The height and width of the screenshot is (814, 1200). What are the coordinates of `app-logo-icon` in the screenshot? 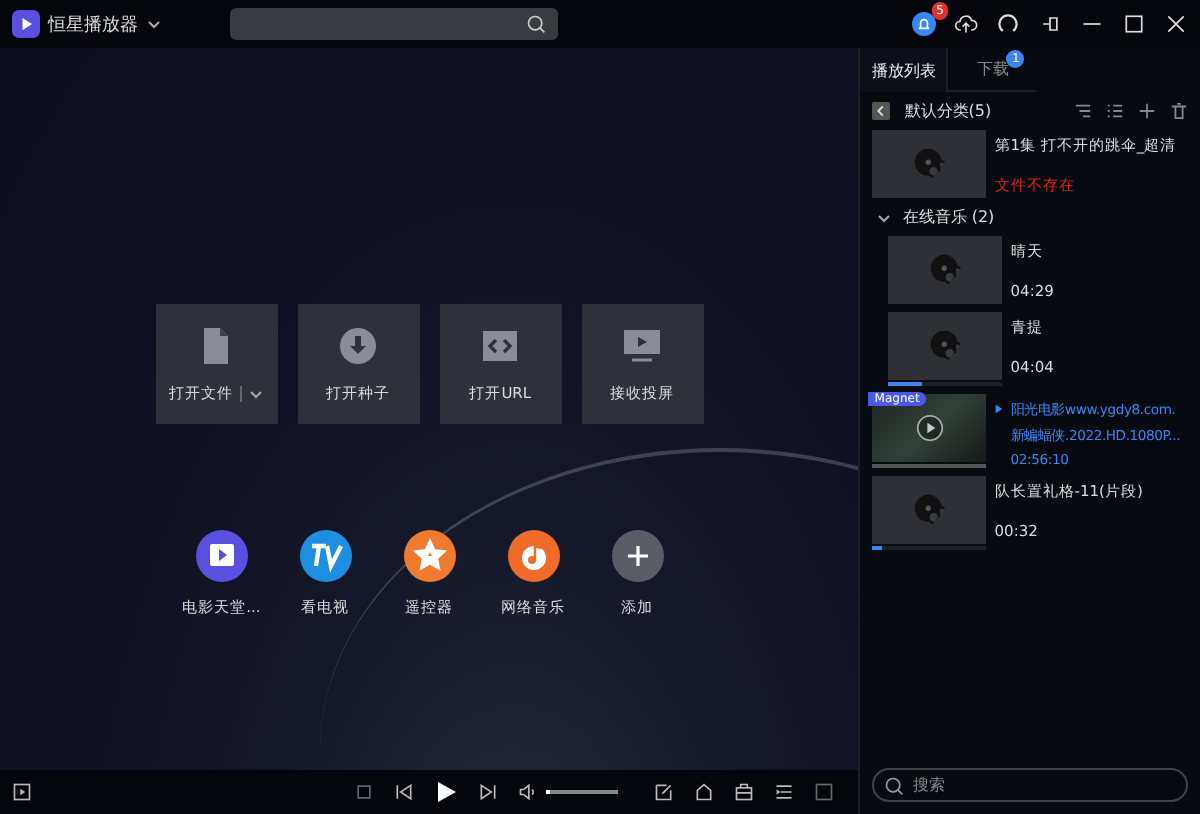 It's located at (26, 24).